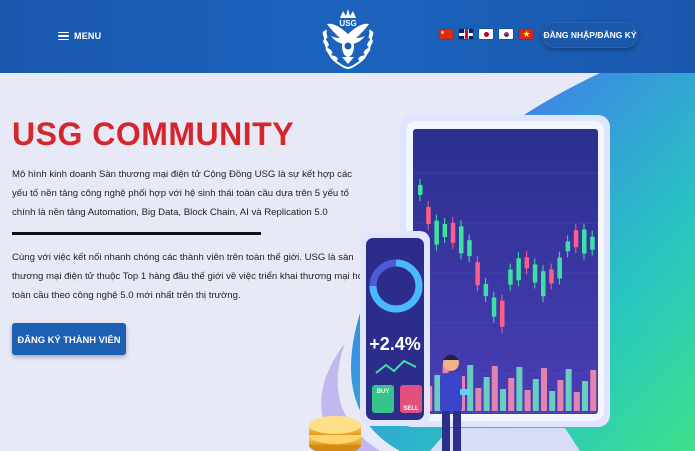 This screenshot has height=451, width=695. What do you see at coordinates (411, 409) in the screenshot?
I see `sell-label: SELL` at bounding box center [411, 409].